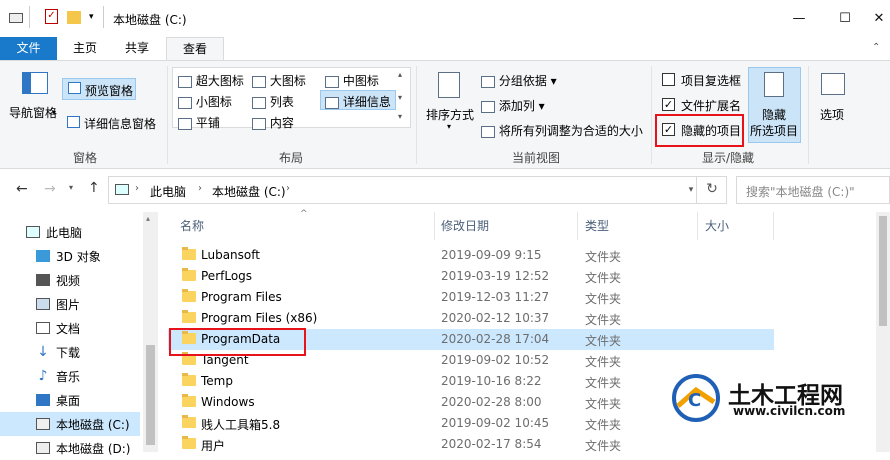 Image resolution: width=890 pixels, height=460 pixels. I want to click on gallery-scroll-up-icon: ▴, so click(400, 74).